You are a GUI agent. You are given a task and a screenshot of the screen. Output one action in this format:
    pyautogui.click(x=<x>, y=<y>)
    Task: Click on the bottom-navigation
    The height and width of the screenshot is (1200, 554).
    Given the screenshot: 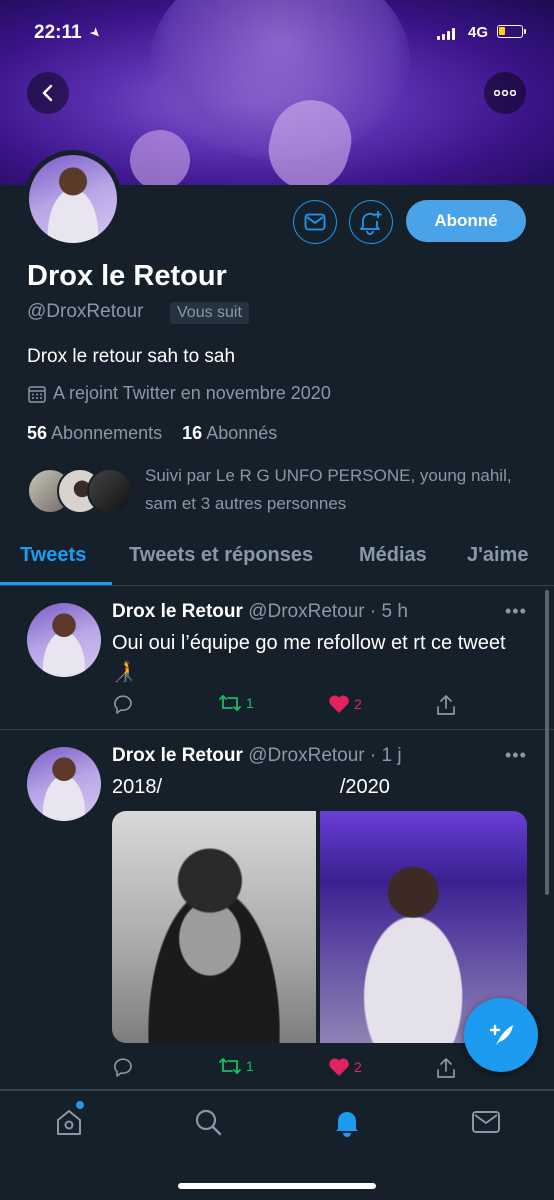 What is the action you would take?
    pyautogui.click(x=277, y=1145)
    